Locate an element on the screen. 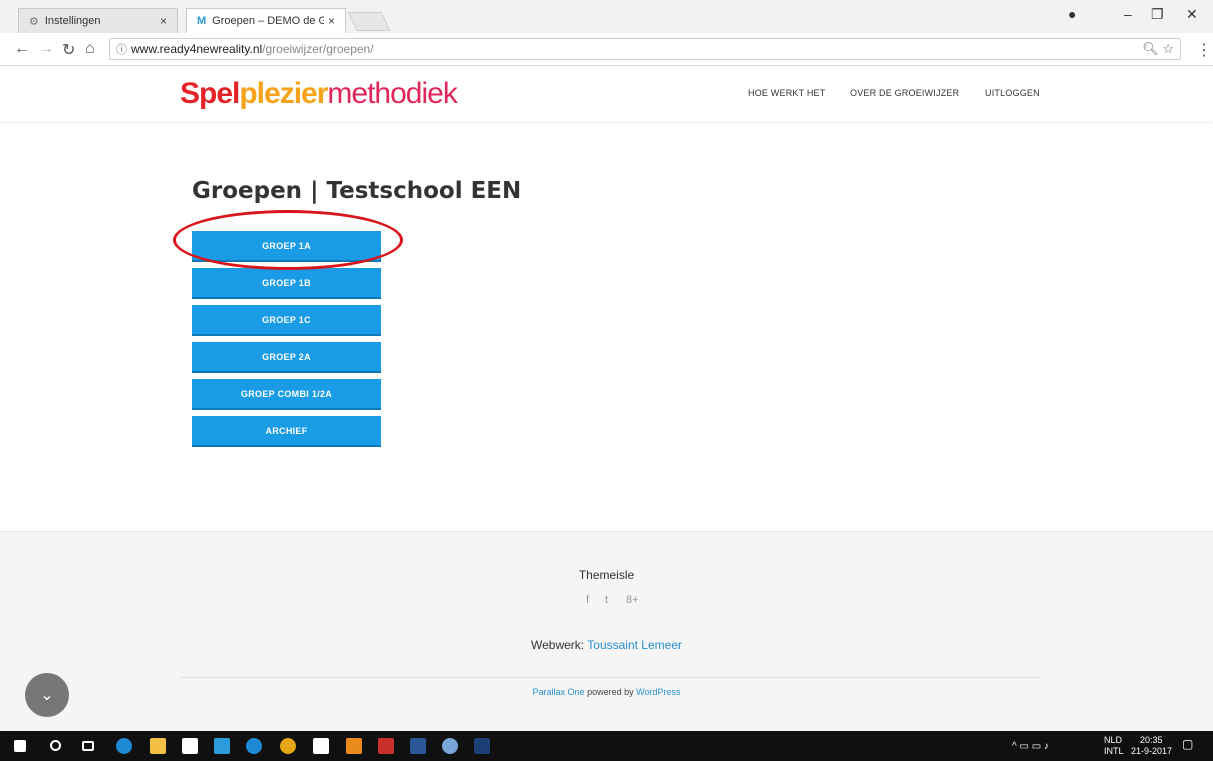 Image resolution: width=1213 pixels, height=761 pixels. paint-icon is located at coordinates (450, 746).